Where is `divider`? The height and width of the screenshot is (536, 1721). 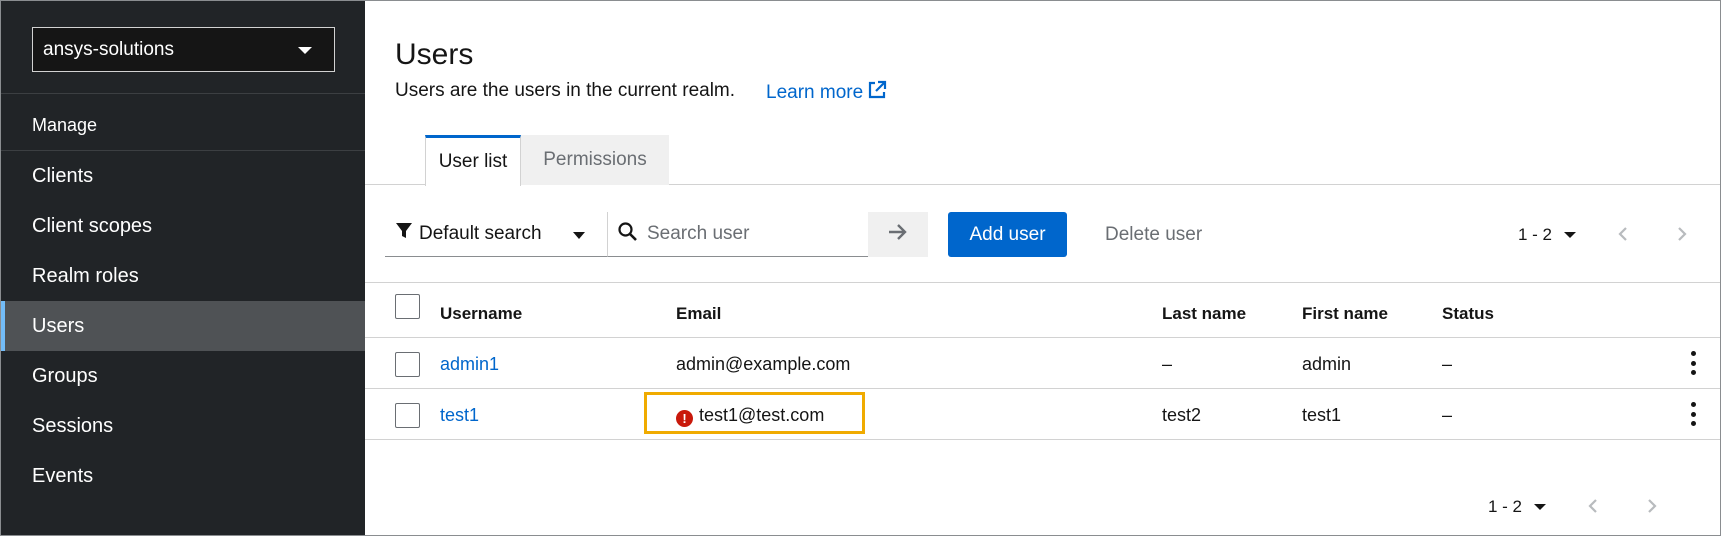
divider is located at coordinates (183, 93).